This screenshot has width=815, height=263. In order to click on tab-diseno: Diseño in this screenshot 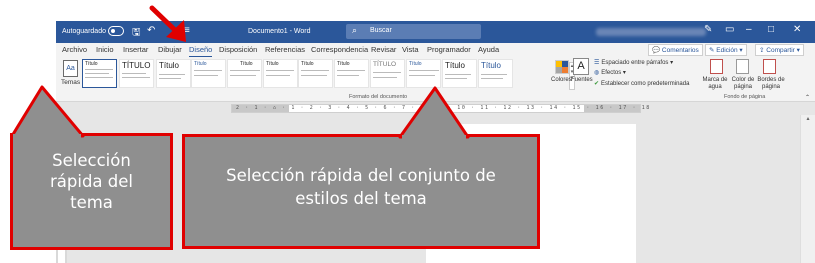, I will do `click(201, 51)`.